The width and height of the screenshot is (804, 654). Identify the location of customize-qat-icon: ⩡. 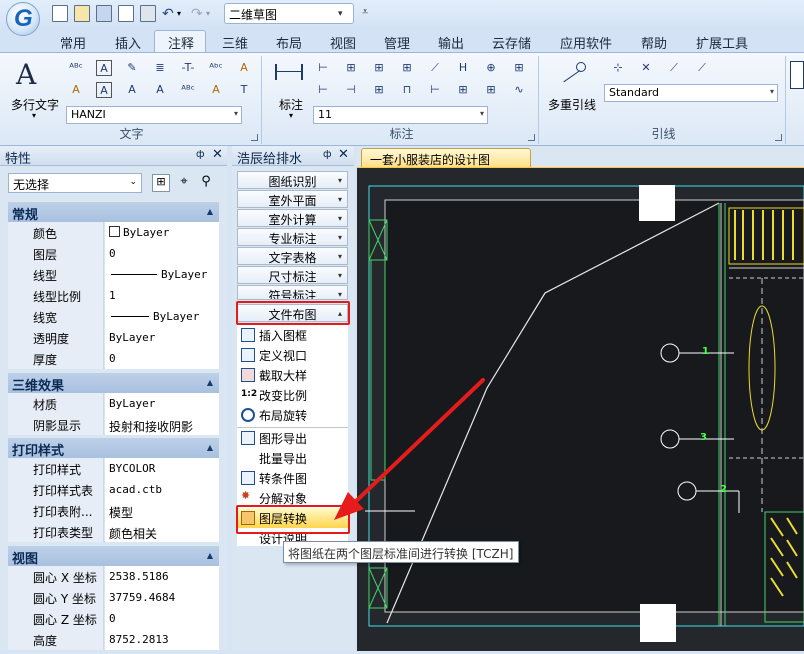
(365, 12).